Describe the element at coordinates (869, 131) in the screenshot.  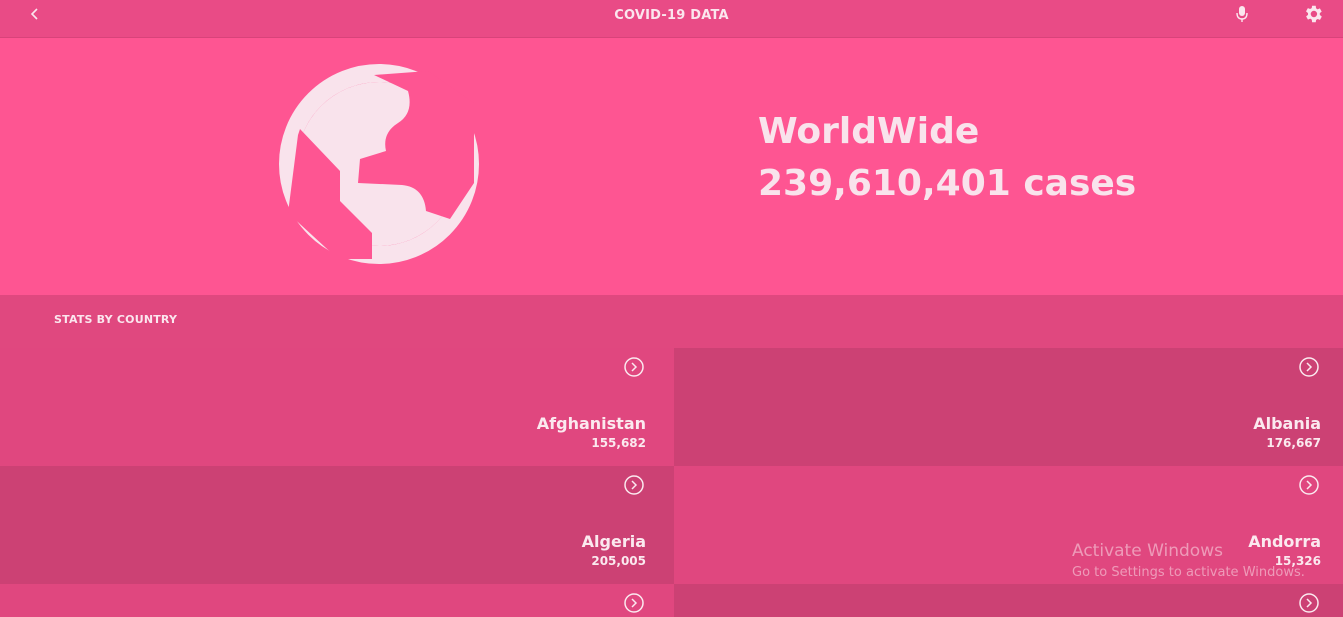
I see `worldwide-label: WorldWide` at that location.